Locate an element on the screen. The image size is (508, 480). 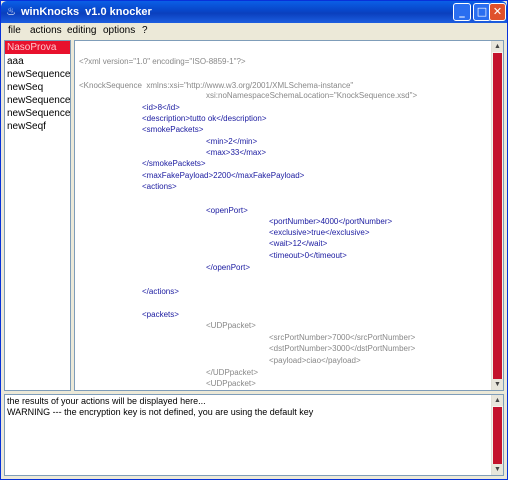
xml-line: <wait>12</wait> is located at coordinates (298, 243).